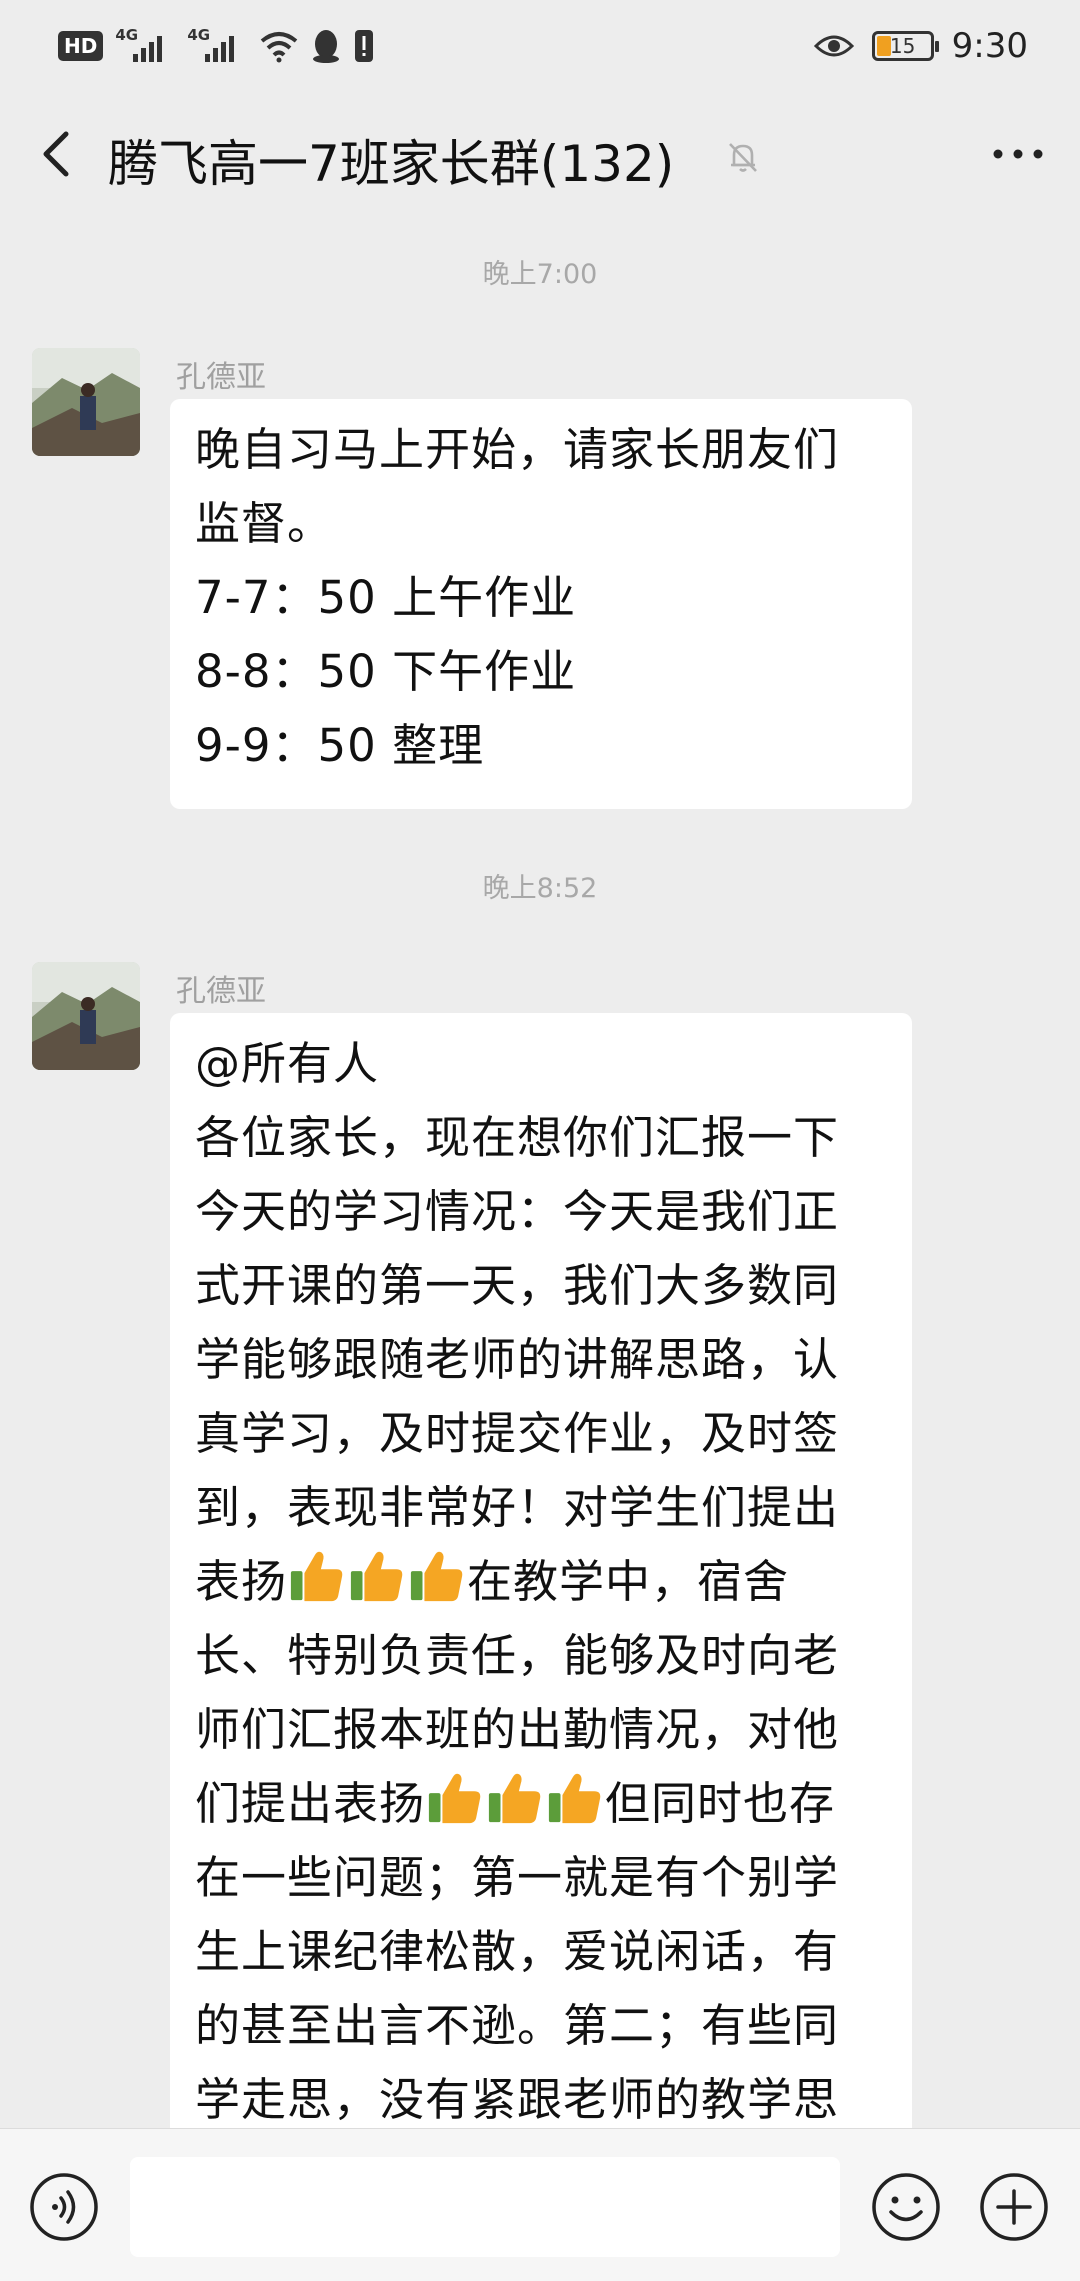 This screenshot has width=1080, height=2281. I want to click on plus-icon, so click(1014, 2207).